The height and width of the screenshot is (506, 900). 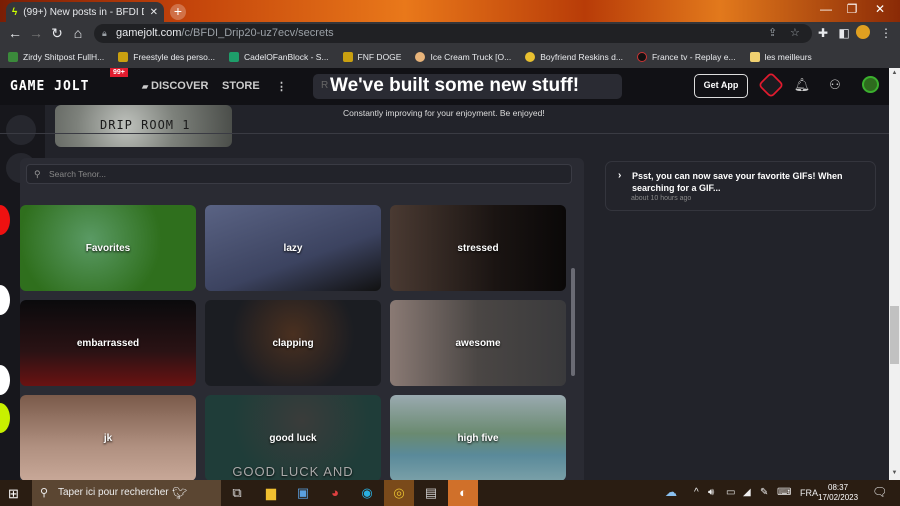 What do you see at coordinates (237, 493) in the screenshot?
I see `task-view-icon: ⧉` at bounding box center [237, 493].